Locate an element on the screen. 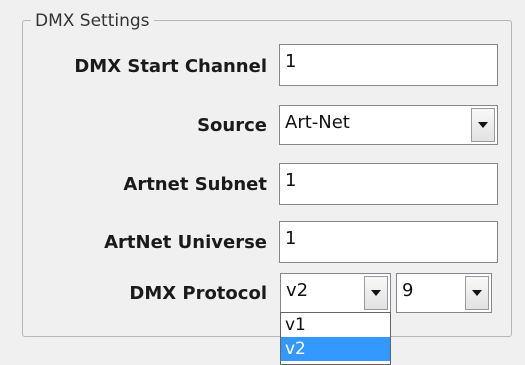 The image size is (525, 365). dmx-protocol-dropdown-list: v1 v2 is located at coordinates (335, 338).